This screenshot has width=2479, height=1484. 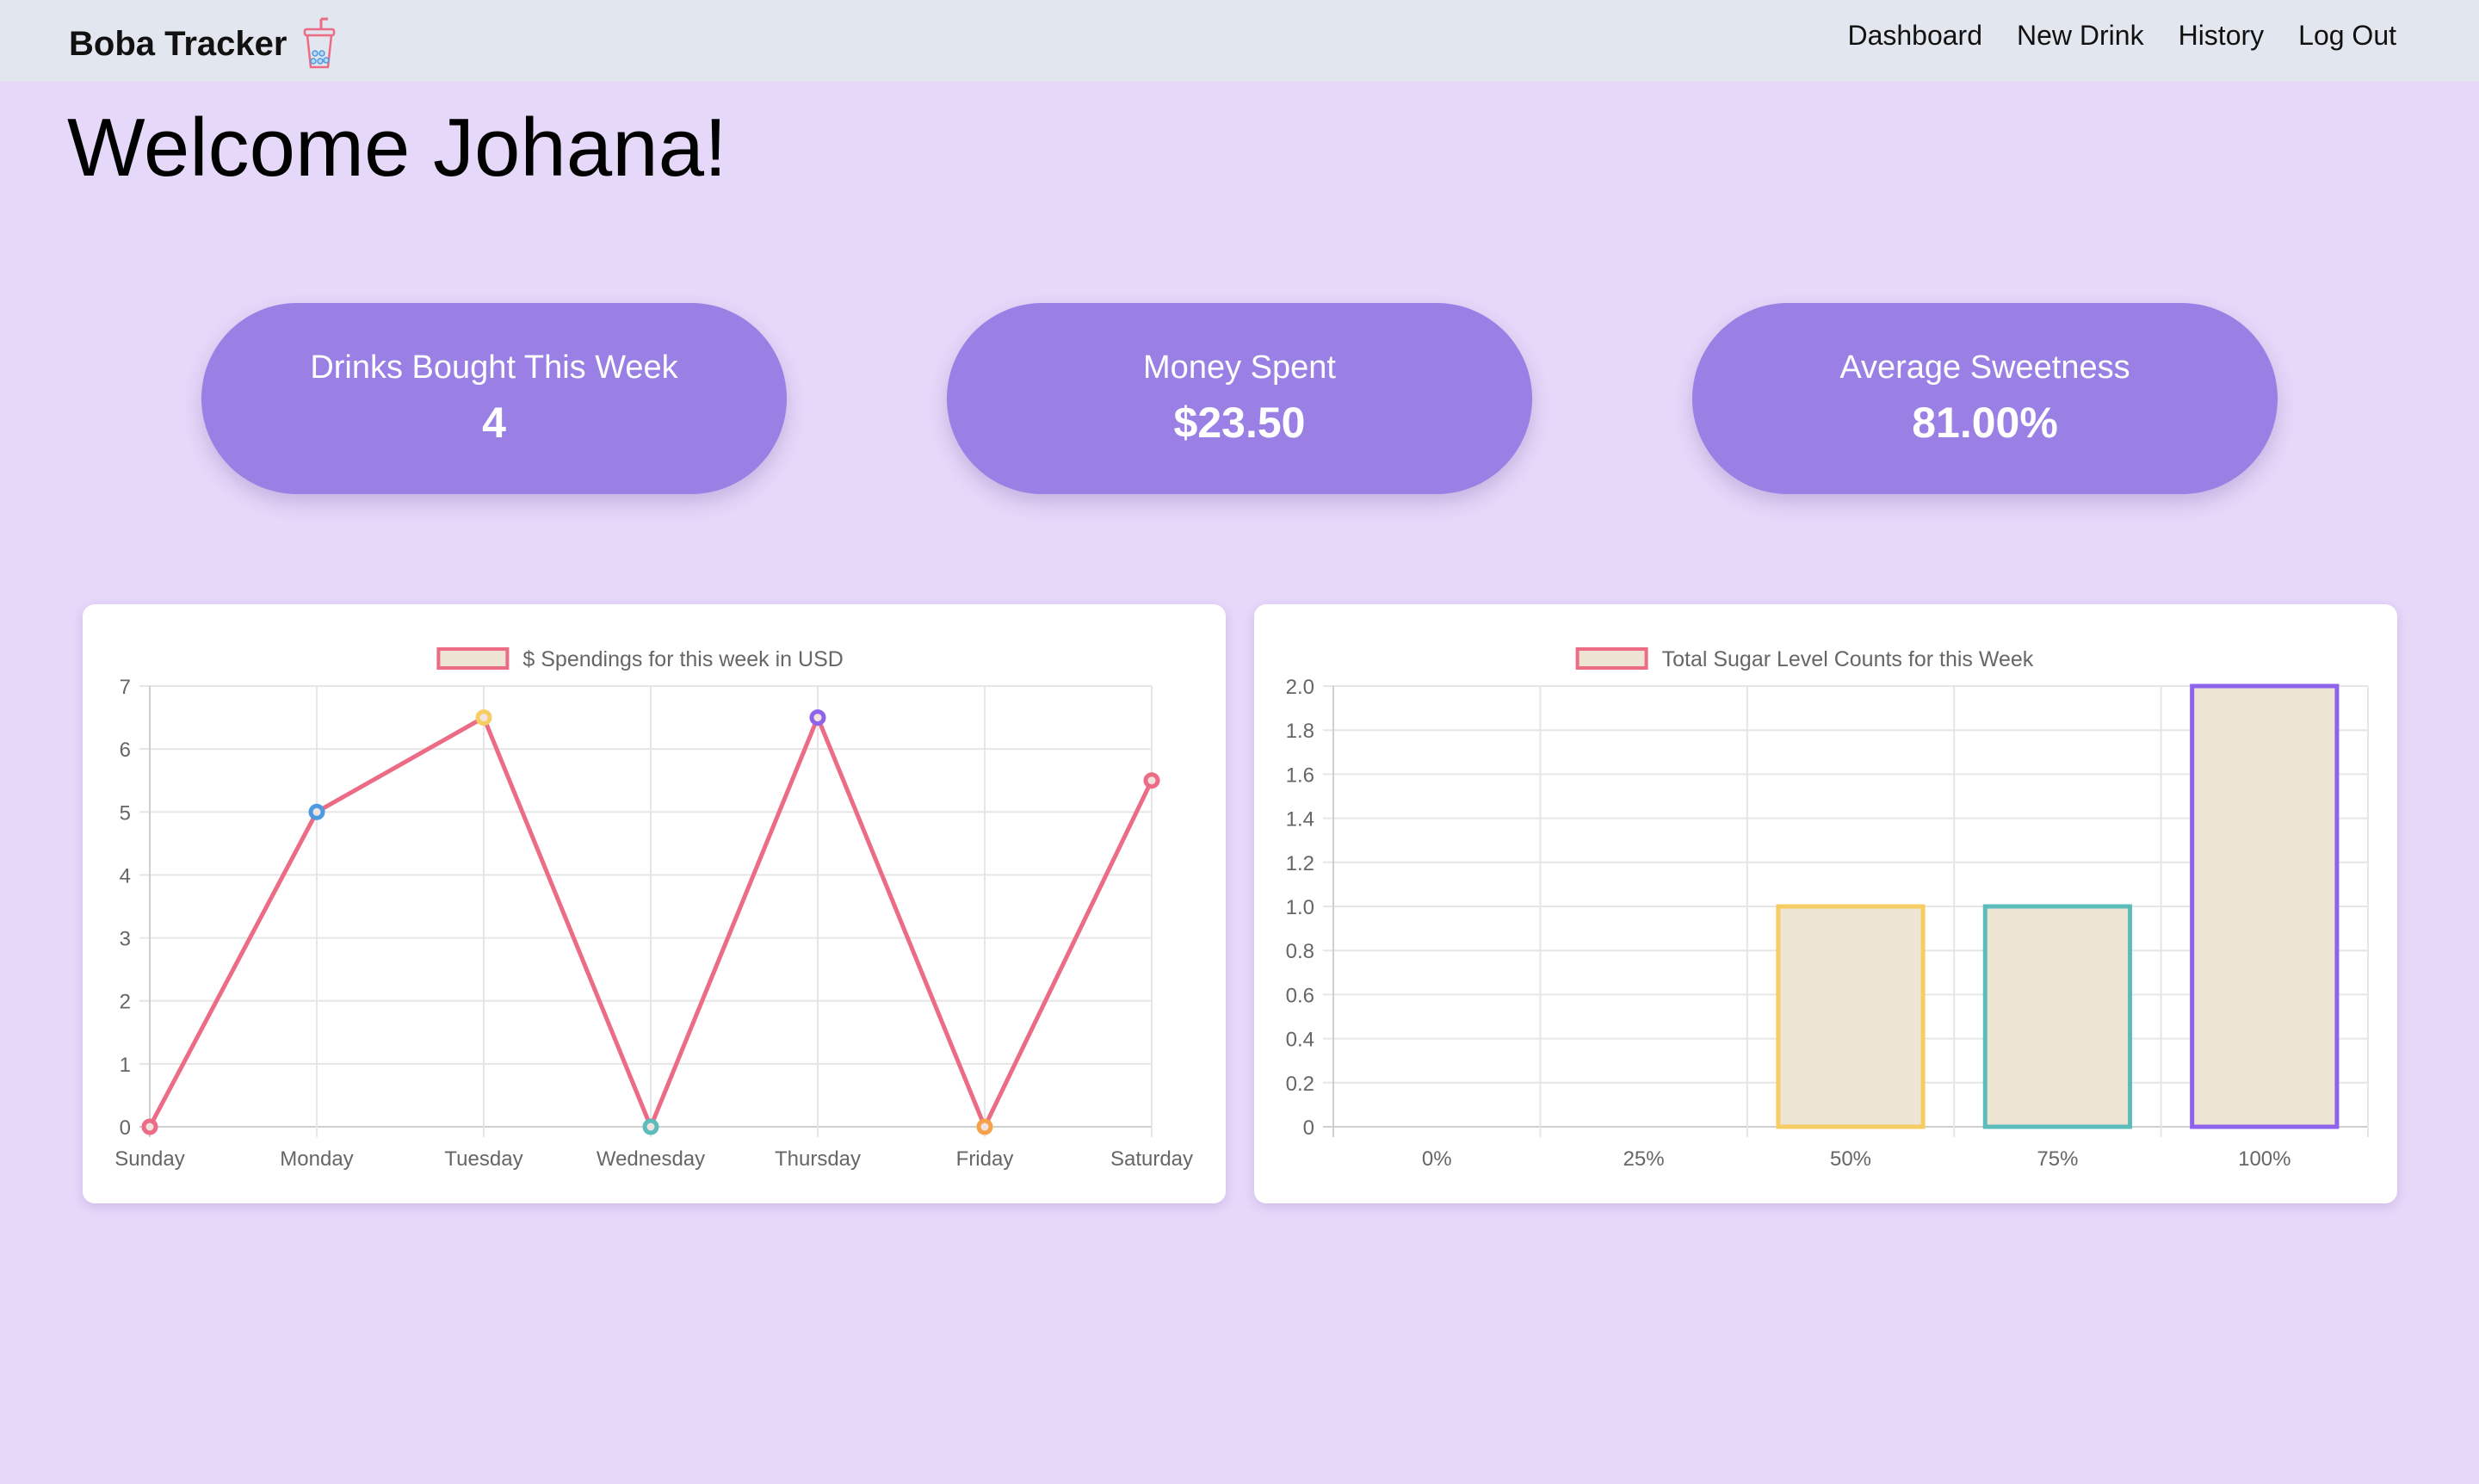 I want to click on x-tick-label: 75%, so click(x=2057, y=1159).